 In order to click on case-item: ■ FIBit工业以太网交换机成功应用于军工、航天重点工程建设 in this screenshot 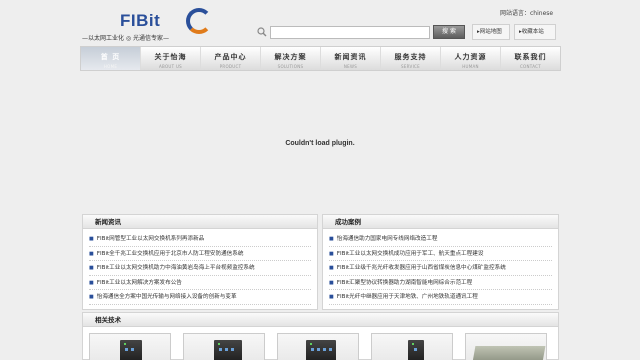, I will do `click(440, 254)`.